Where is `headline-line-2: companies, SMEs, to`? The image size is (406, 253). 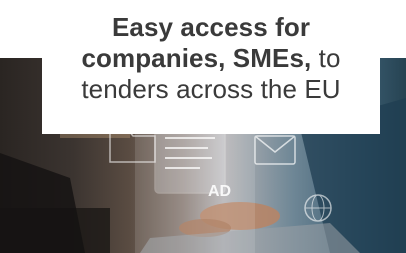 headline-line-2: companies, SMEs, to is located at coordinates (211, 58).